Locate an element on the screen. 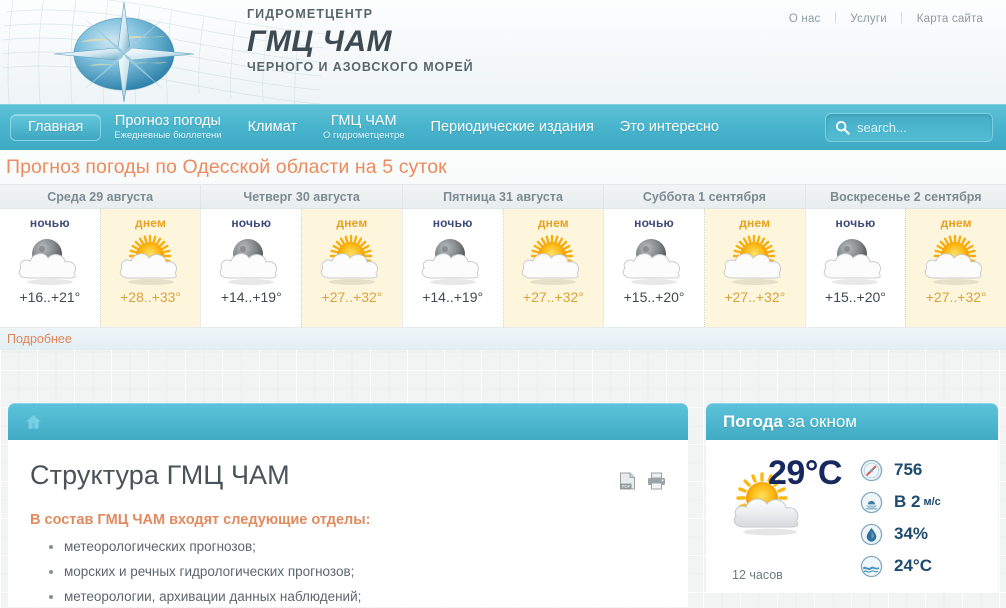 This screenshot has width=1006, height=608. page-title: Структура ГМЦ ЧАМ is located at coordinates (160, 475).